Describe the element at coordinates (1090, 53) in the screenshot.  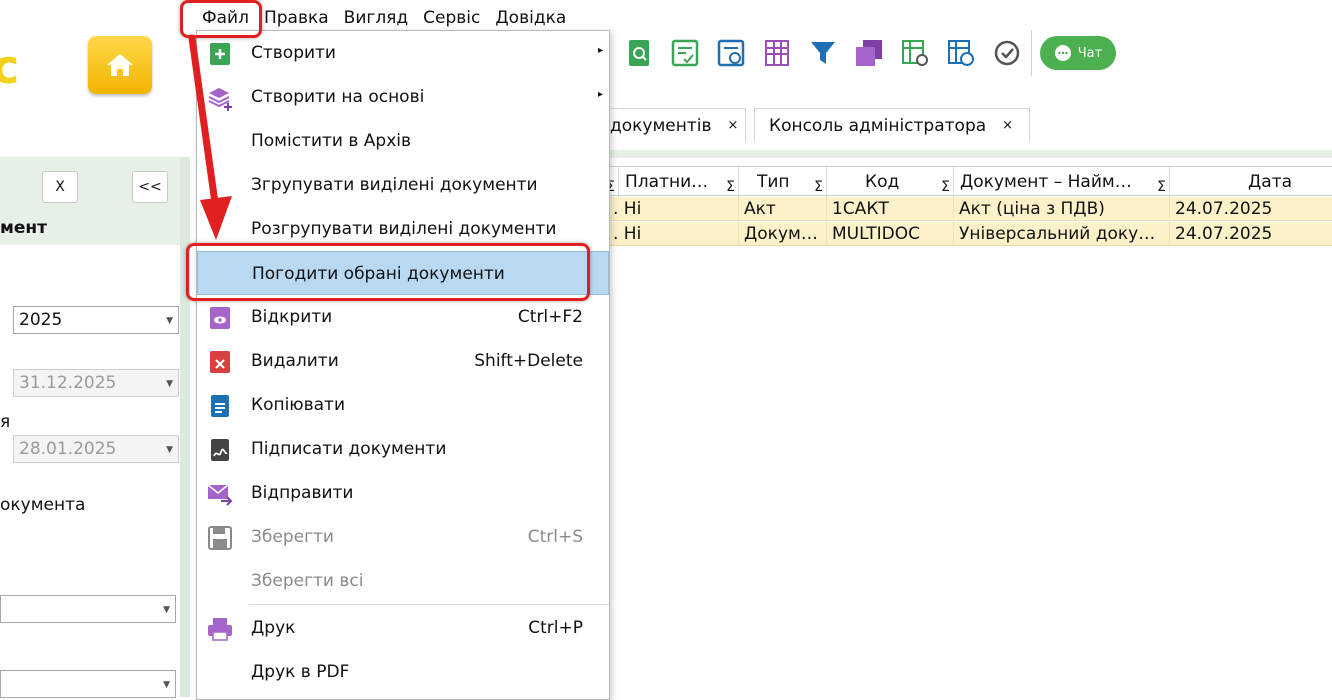
I see `chat-label: Чат` at that location.